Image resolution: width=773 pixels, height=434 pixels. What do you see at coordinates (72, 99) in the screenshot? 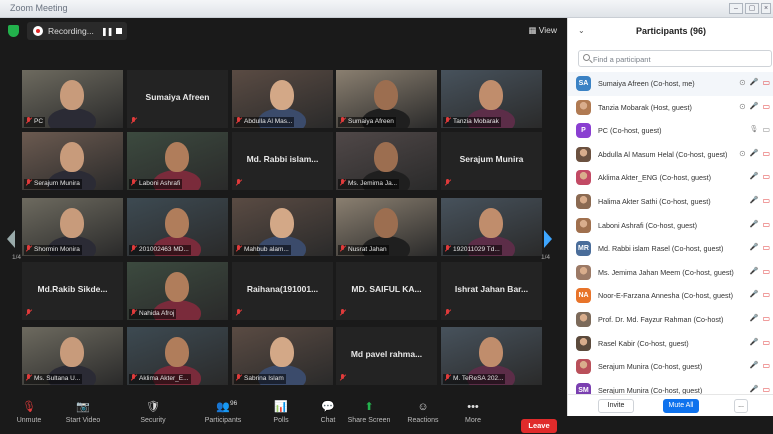
I see `video-tile: PC` at bounding box center [72, 99].